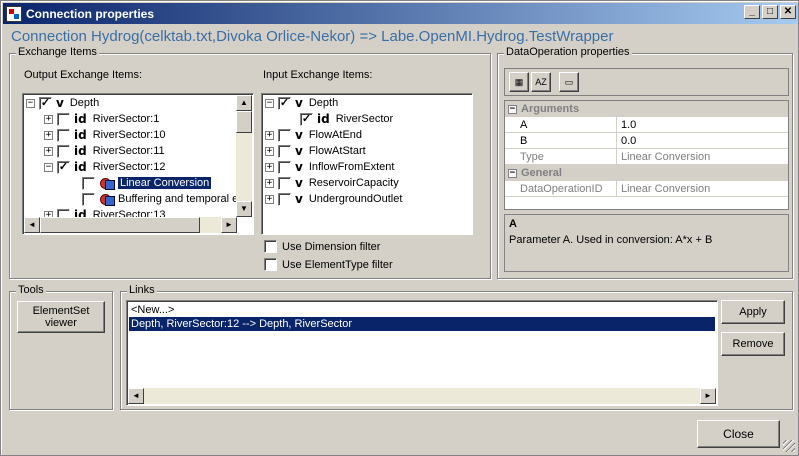 The width and height of the screenshot is (799, 456). I want to click on minimize-button: _, so click(752, 12).